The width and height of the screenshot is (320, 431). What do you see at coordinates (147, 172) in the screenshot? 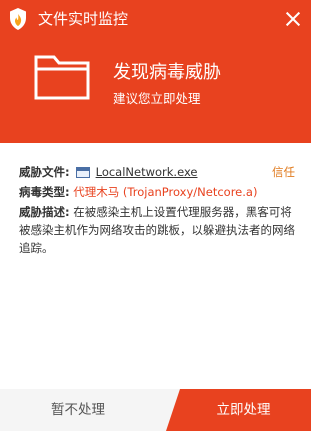
I see `file-name-link: LocalNetwork.exe` at bounding box center [147, 172].